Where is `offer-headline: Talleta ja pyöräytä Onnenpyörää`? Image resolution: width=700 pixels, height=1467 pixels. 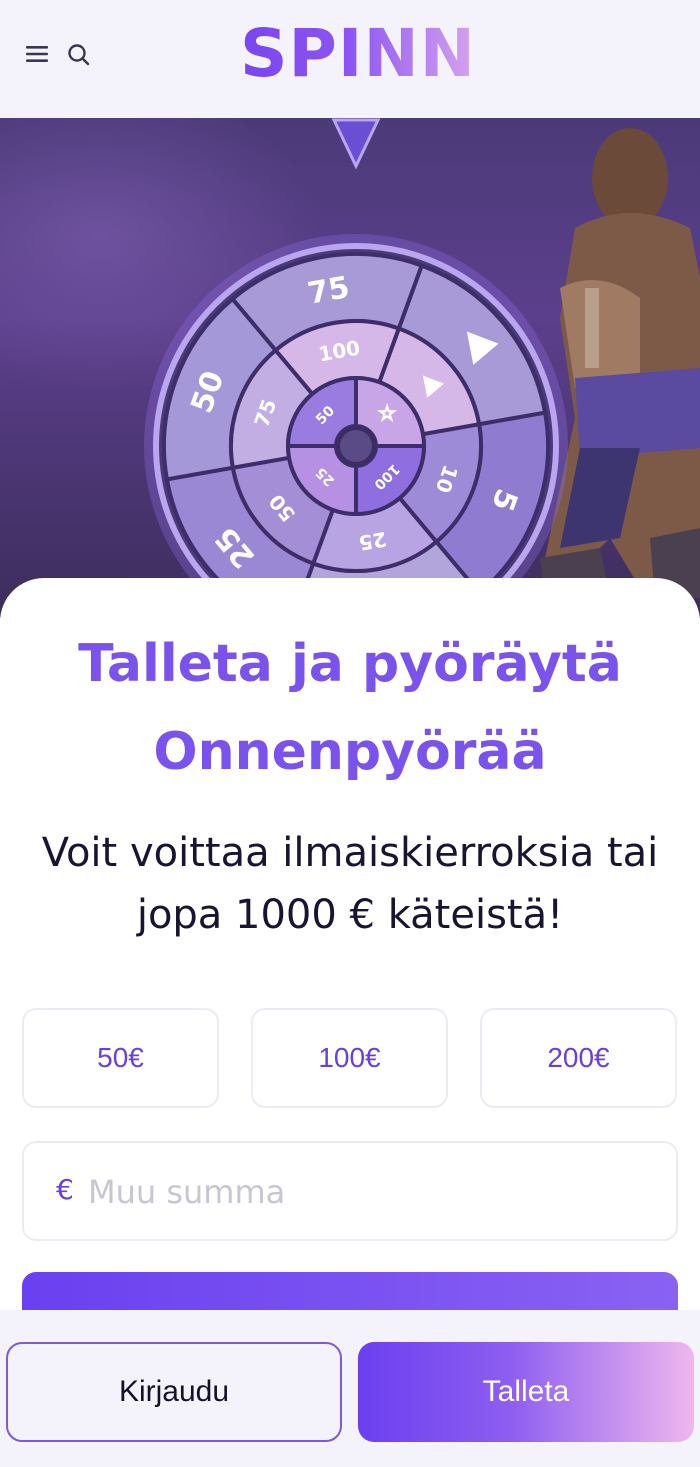 offer-headline: Talleta ja pyöräytä Onnenpyörää is located at coordinates (350, 708).